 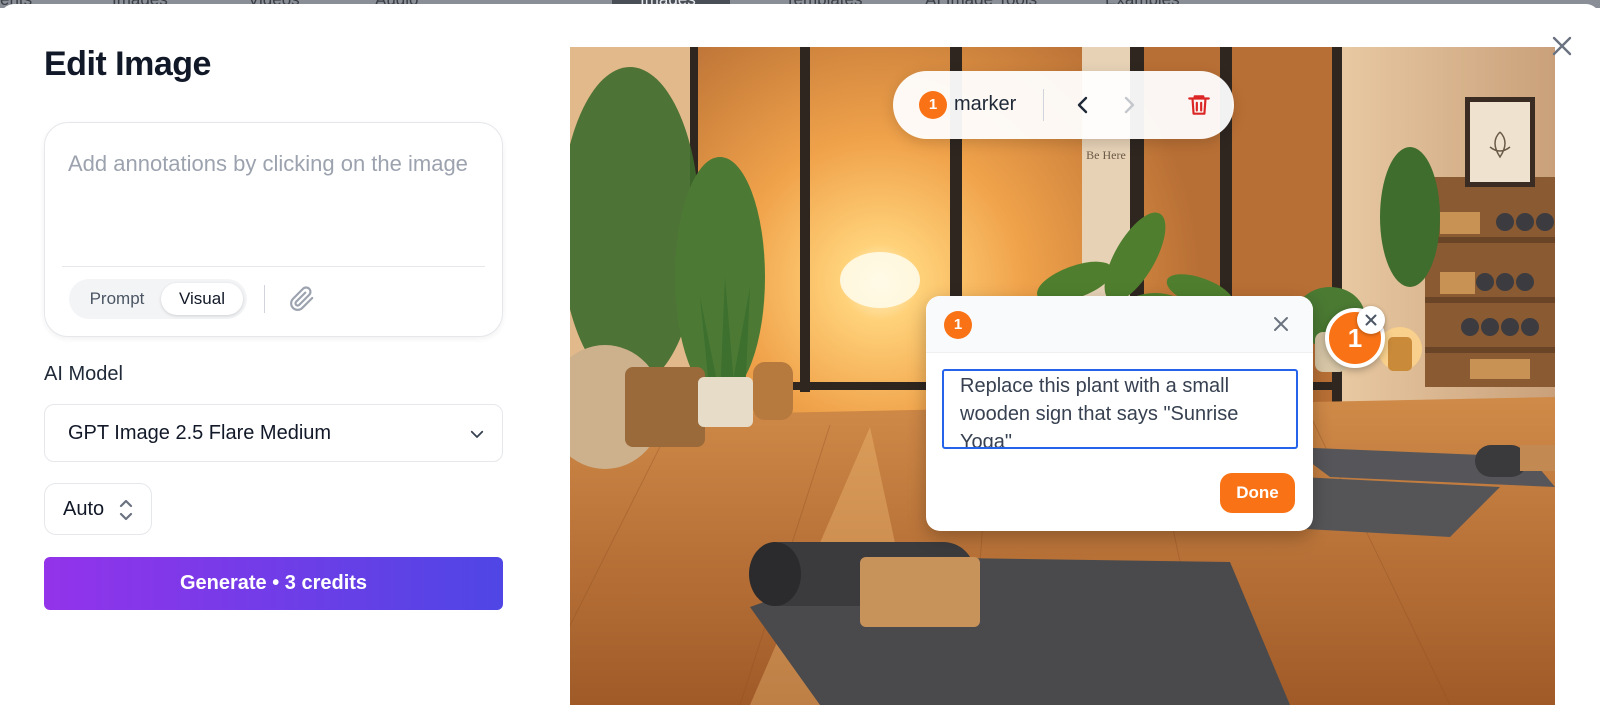 What do you see at coordinates (1119, 324) in the screenshot?
I see `annotation-popup-header` at bounding box center [1119, 324].